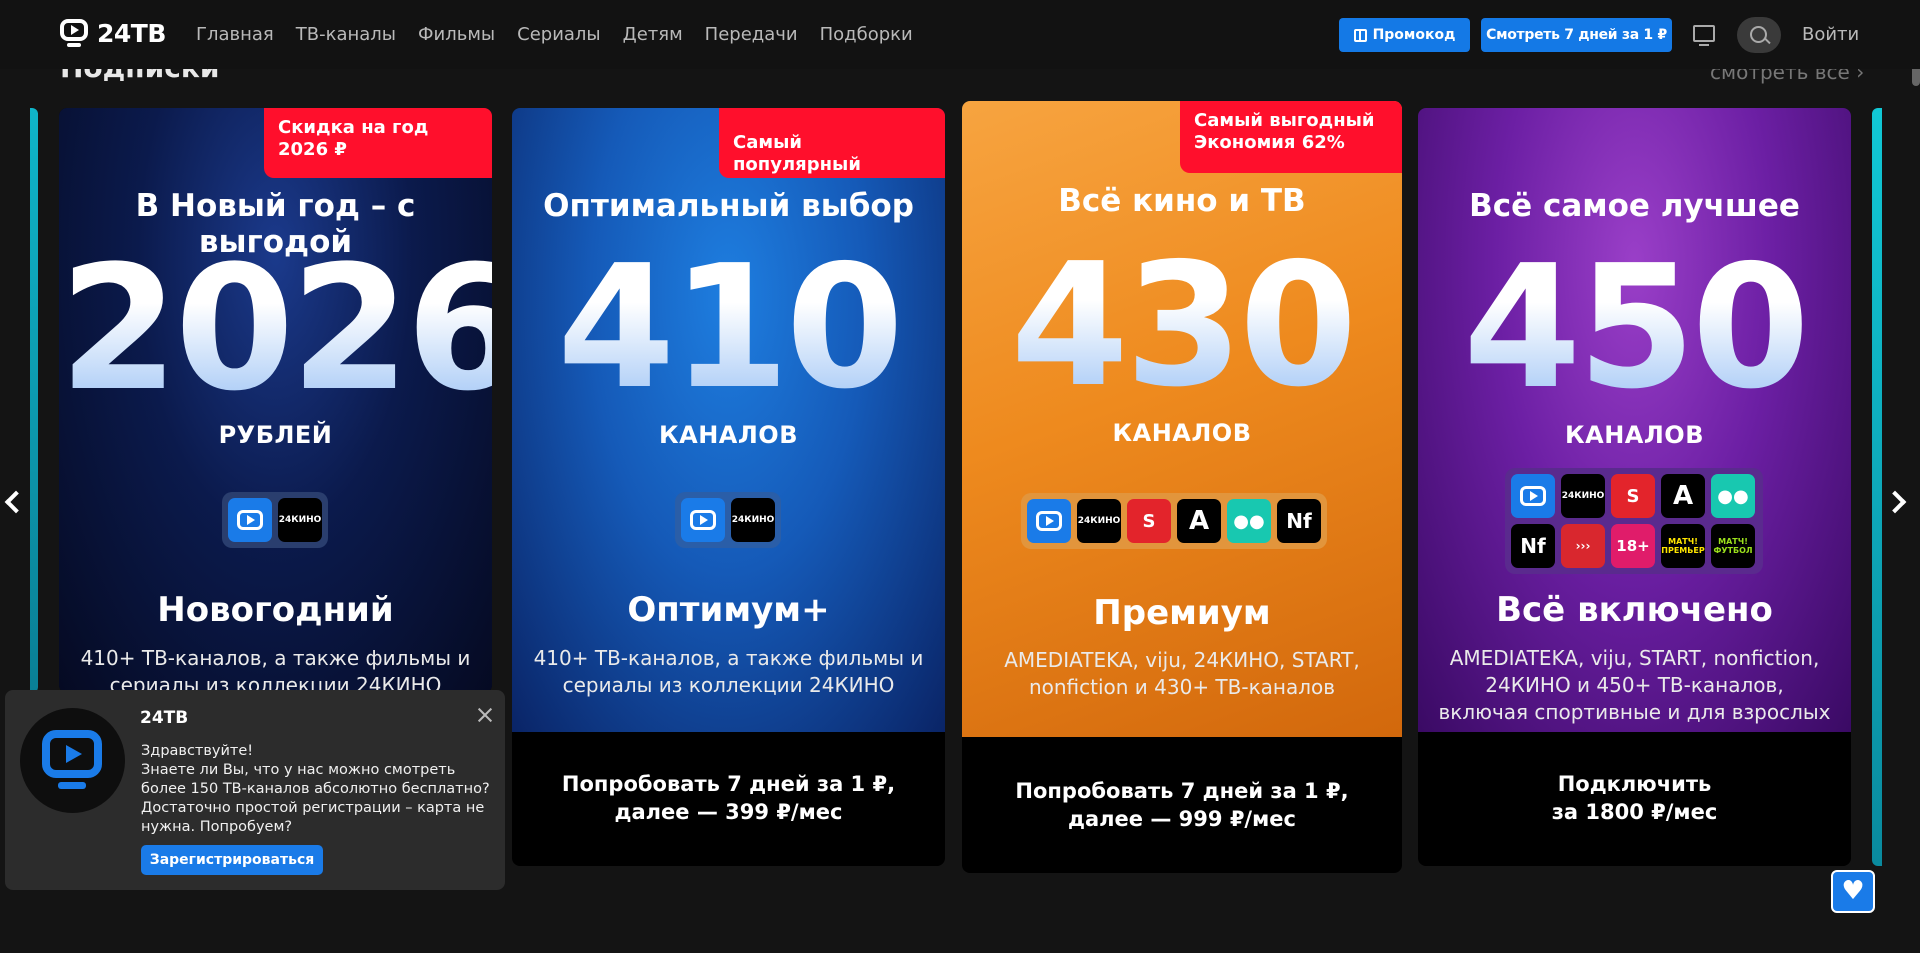  What do you see at coordinates (456, 34) in the screenshot?
I see `nav-item-movies: Фильмы` at bounding box center [456, 34].